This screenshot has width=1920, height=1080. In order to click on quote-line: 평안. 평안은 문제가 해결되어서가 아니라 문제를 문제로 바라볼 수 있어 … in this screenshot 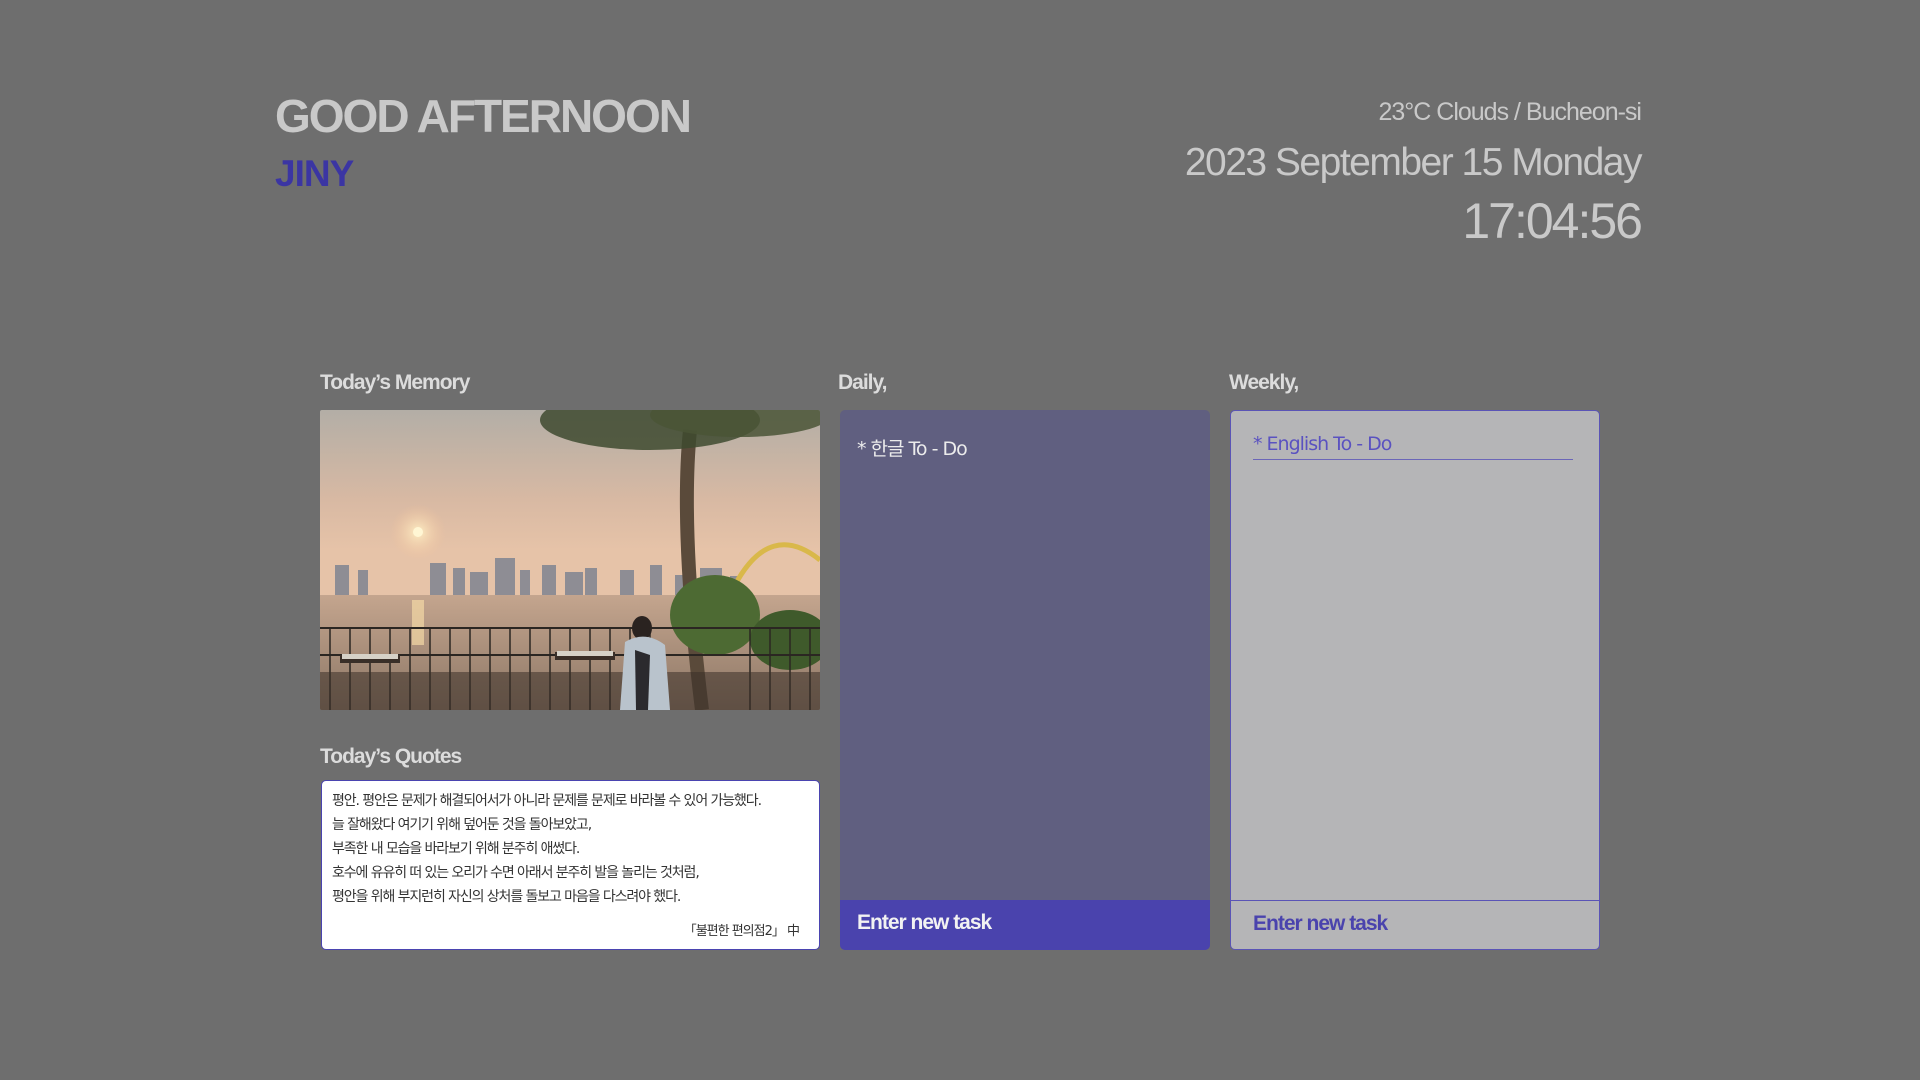, I will do `click(547, 801)`.